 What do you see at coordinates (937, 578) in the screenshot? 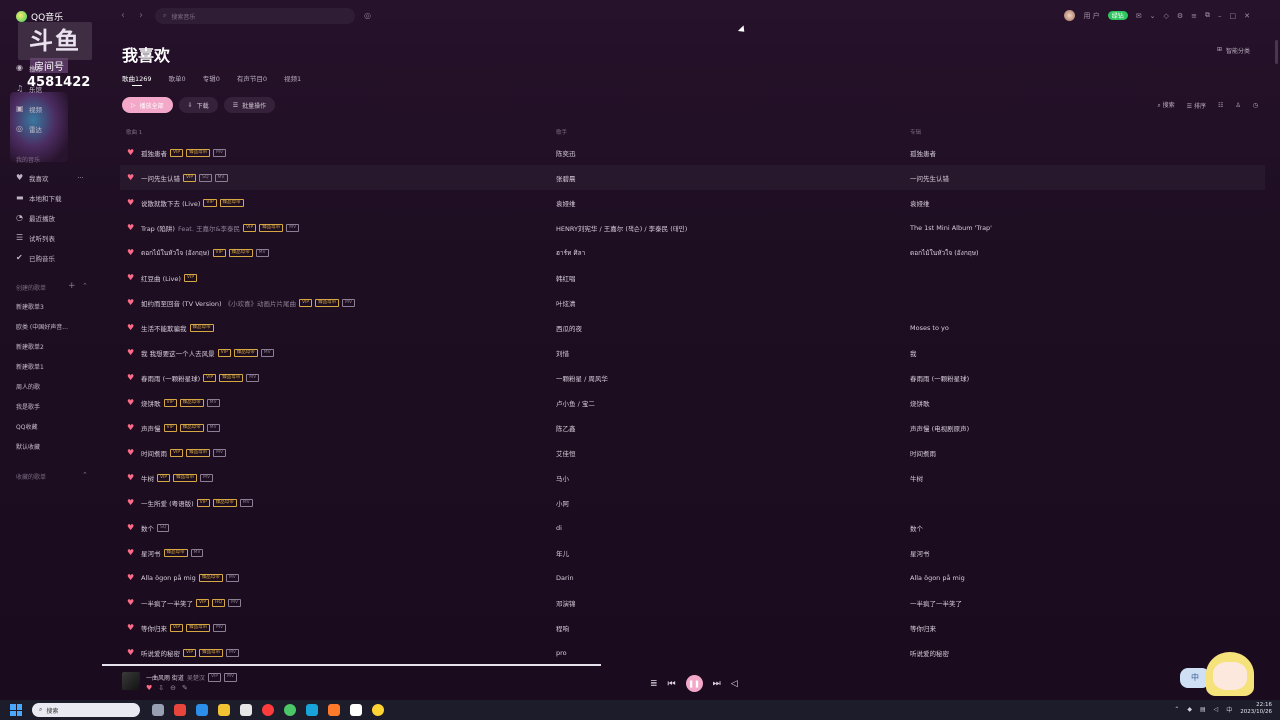
I see `song-album: Alla ögon på mig` at bounding box center [937, 578].